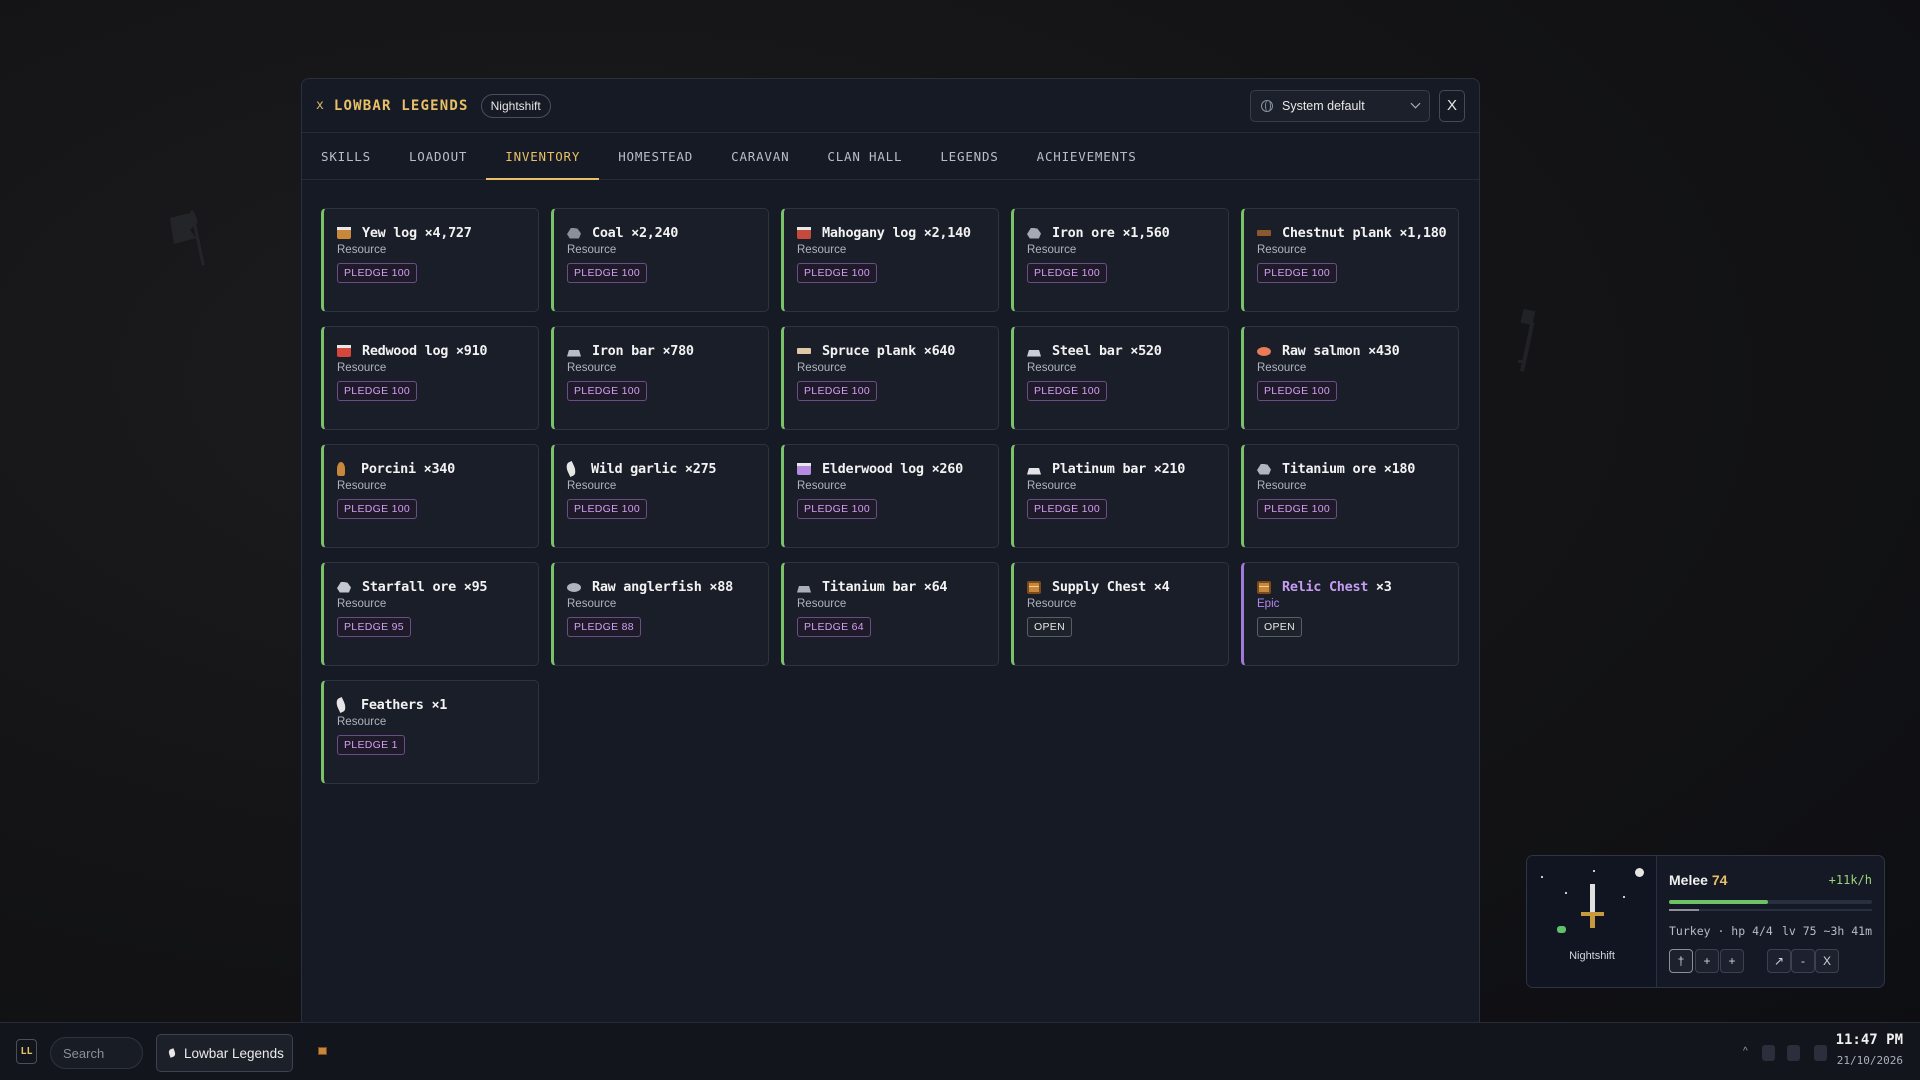 This screenshot has width=1920, height=1080. I want to click on item-name: Feathers ×1, so click(404, 705).